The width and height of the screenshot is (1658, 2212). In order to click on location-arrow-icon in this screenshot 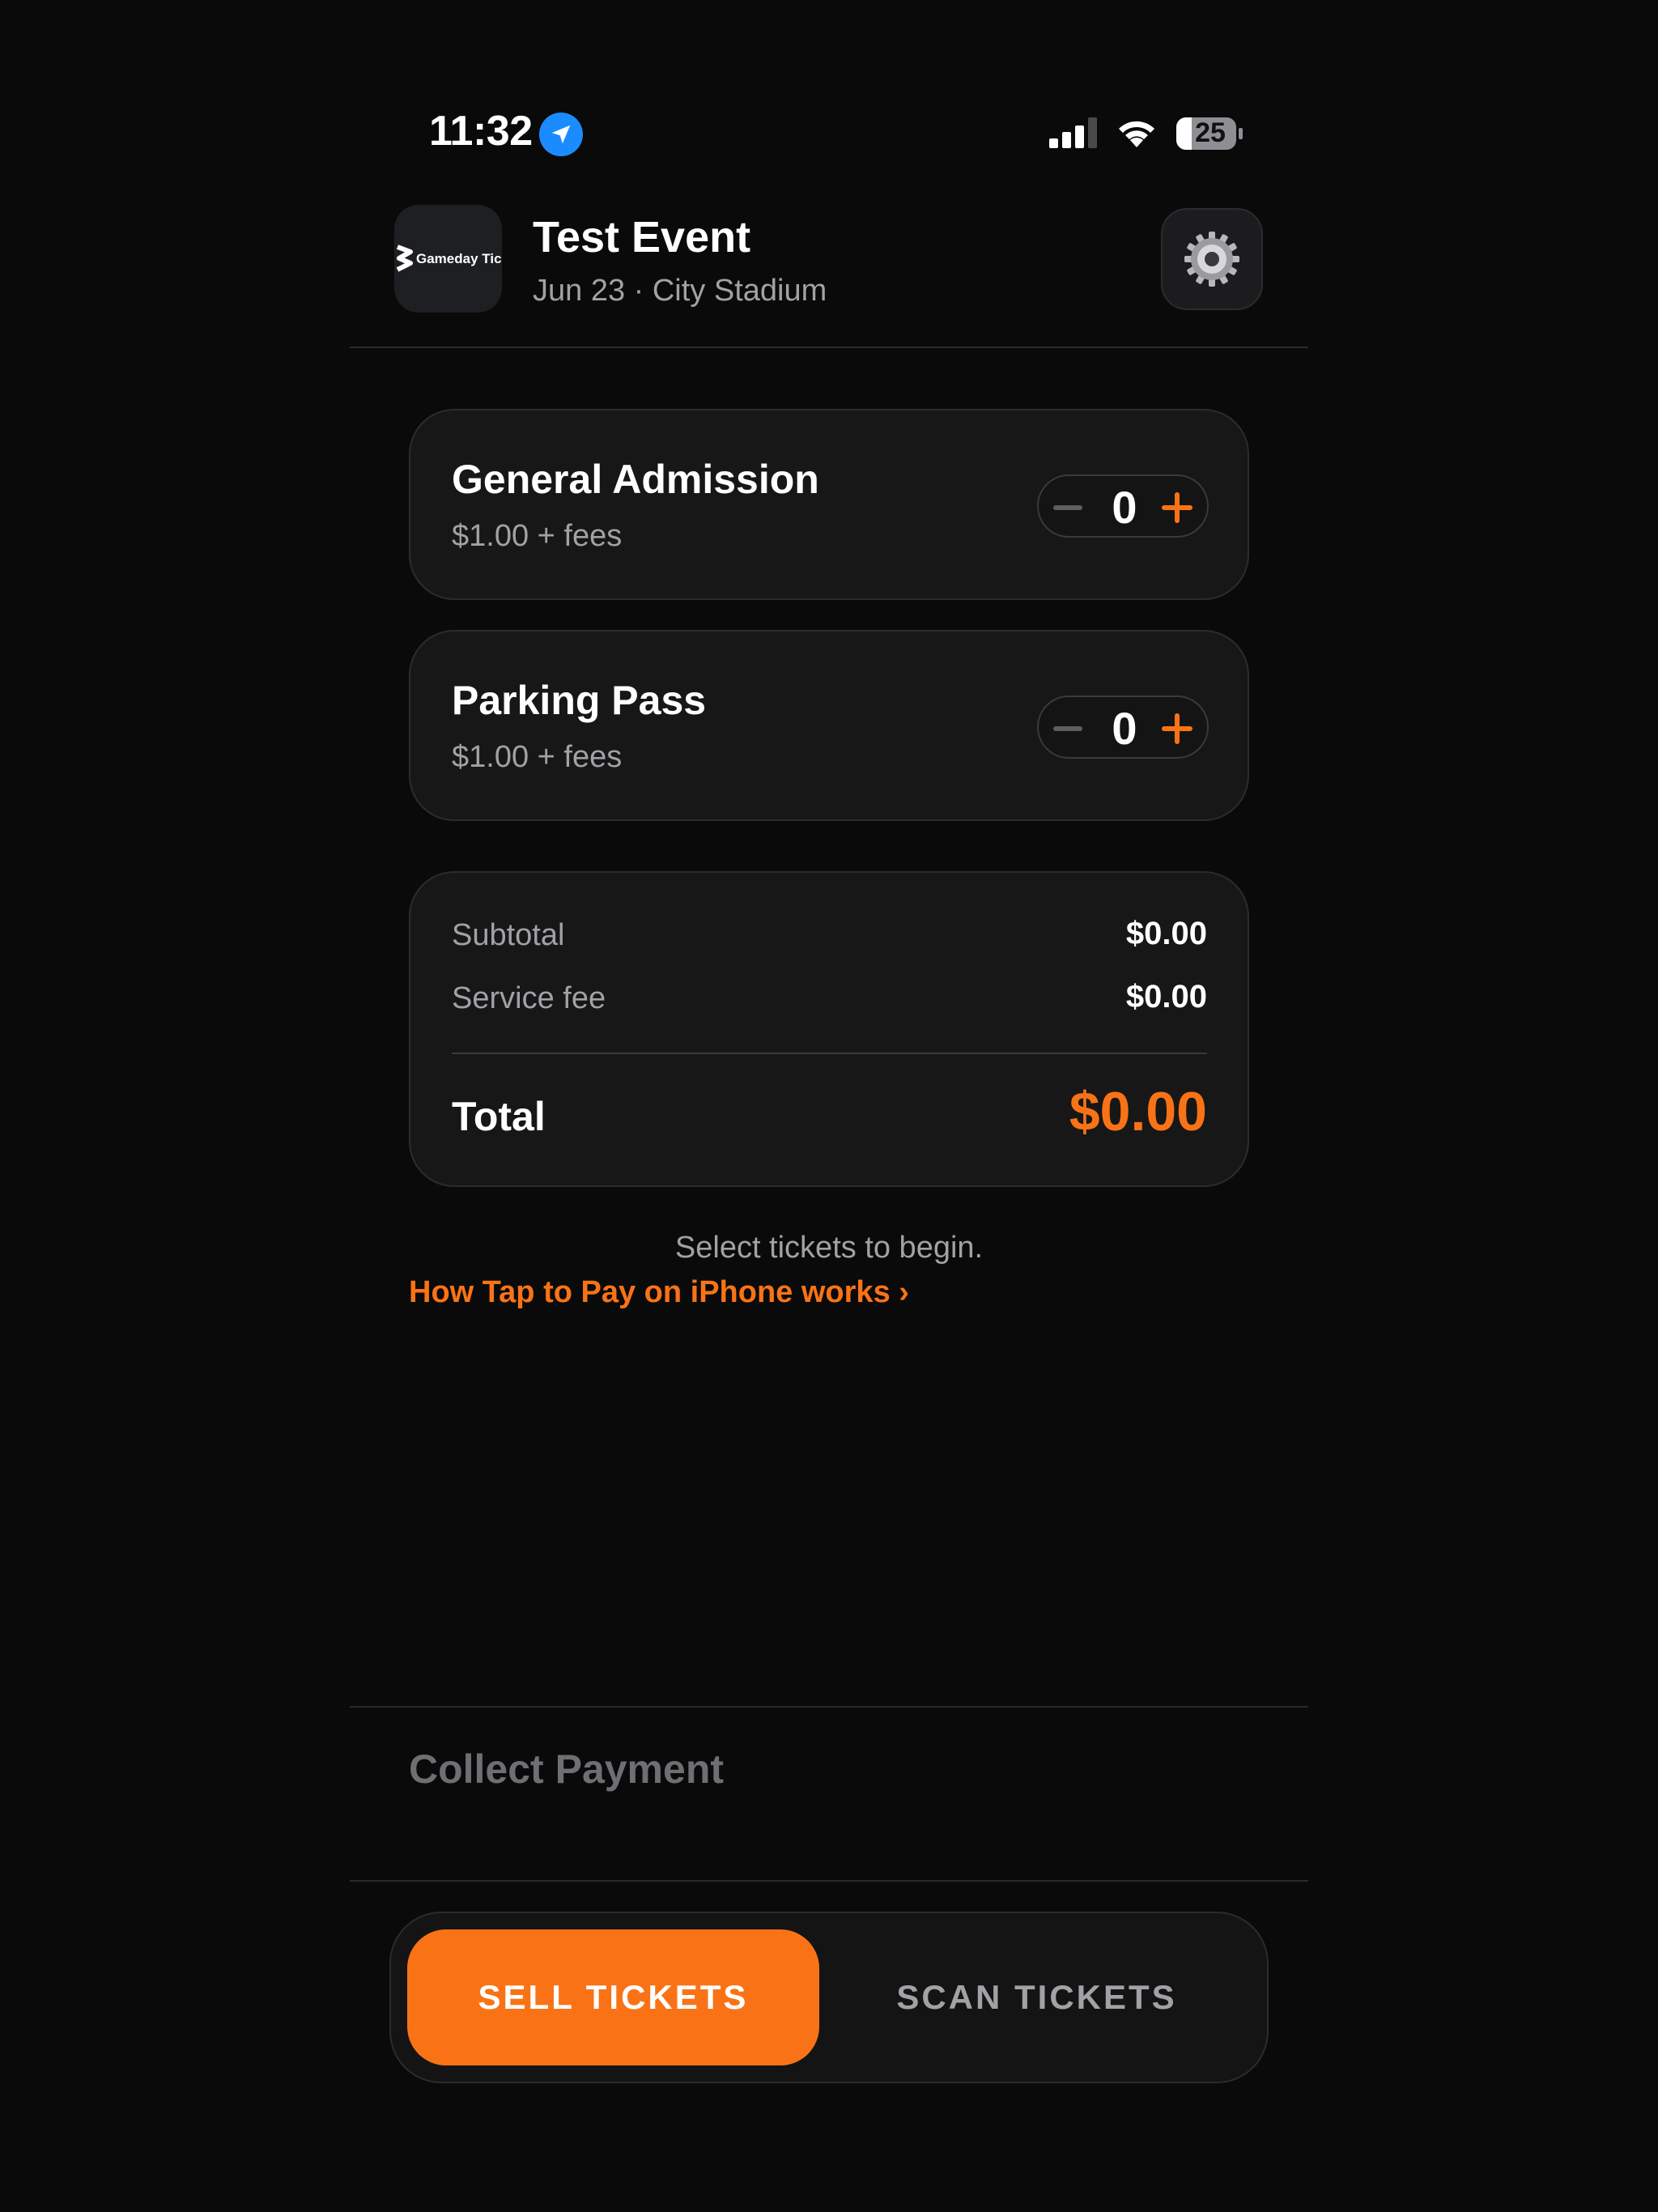, I will do `click(561, 135)`.